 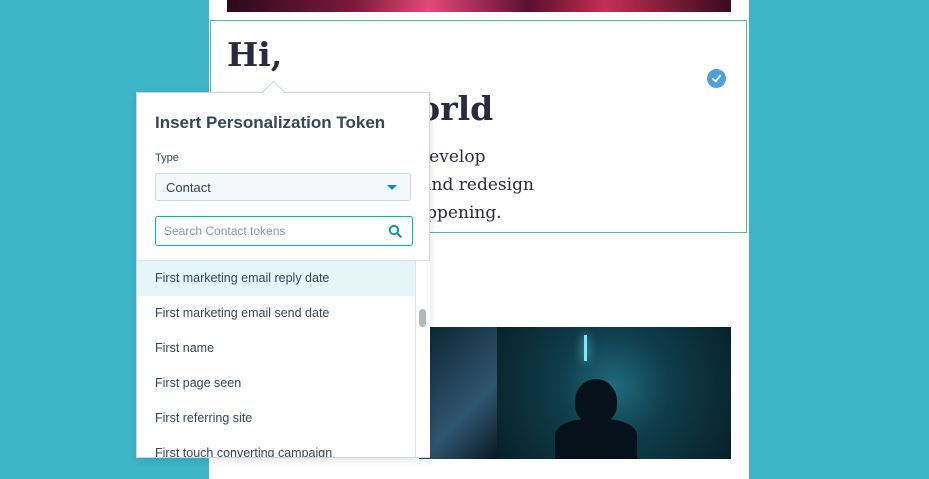 I want to click on greeting-text: Hi,, so click(x=254, y=54).